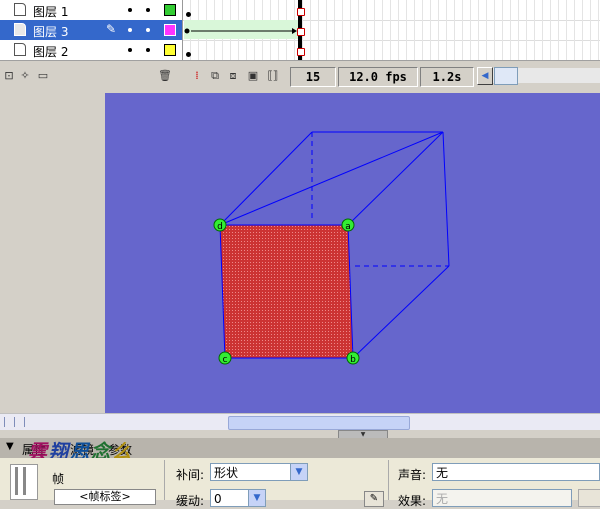 Image resolution: width=600 pixels, height=509 pixels. Describe the element at coordinates (485, 76) in the screenshot. I see `scroll-left-button: ◀` at that location.